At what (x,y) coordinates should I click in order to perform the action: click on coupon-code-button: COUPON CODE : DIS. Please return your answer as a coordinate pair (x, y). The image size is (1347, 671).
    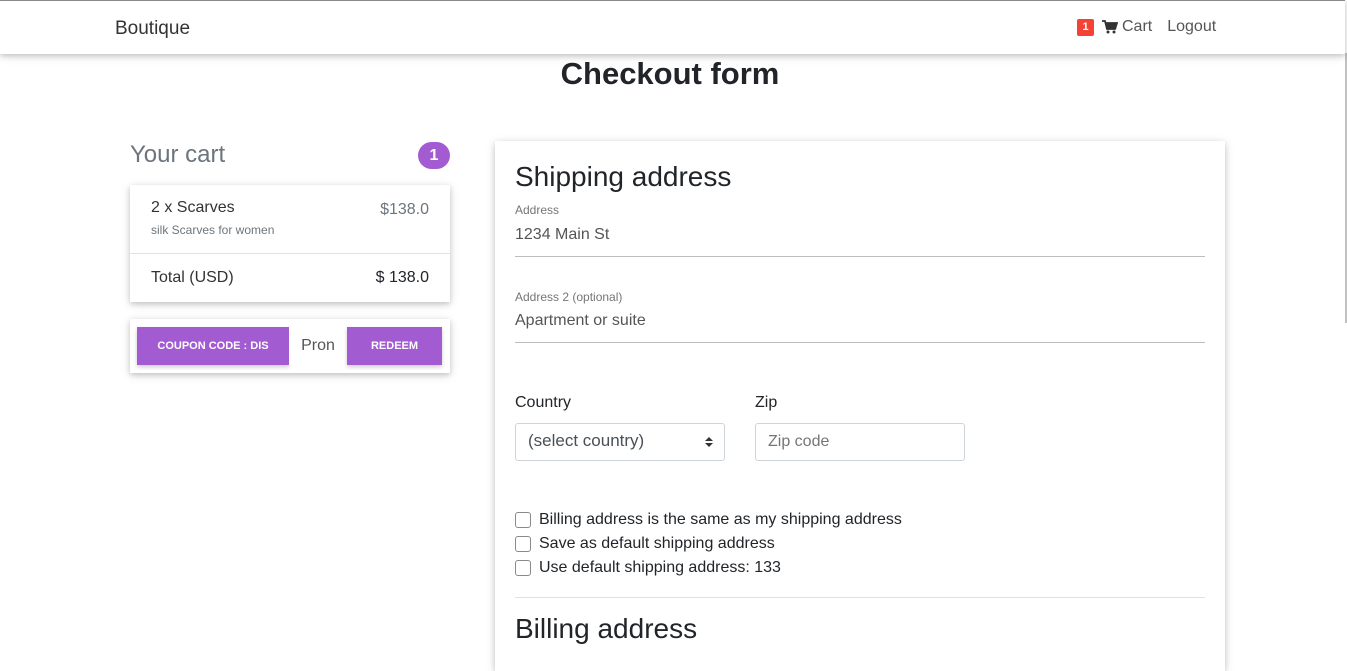
    Looking at the image, I should click on (213, 346).